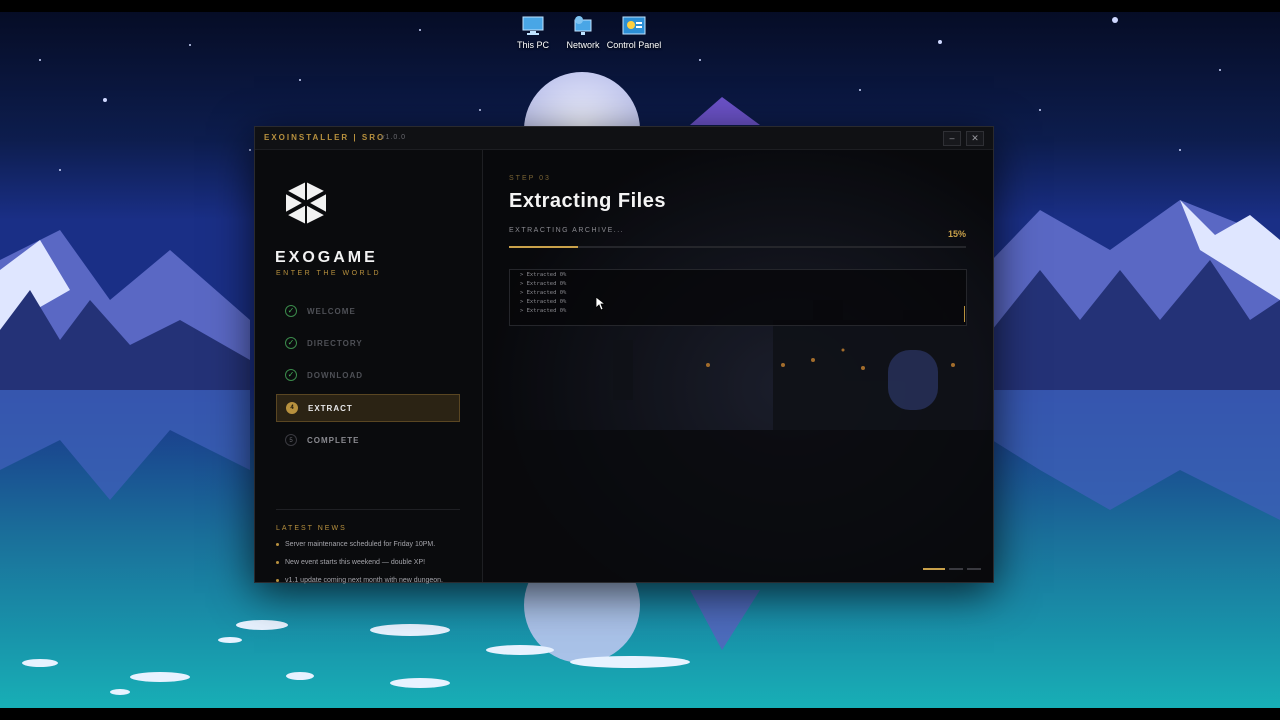  I want to click on desktop-icon-label: Control Panel, so click(634, 45).